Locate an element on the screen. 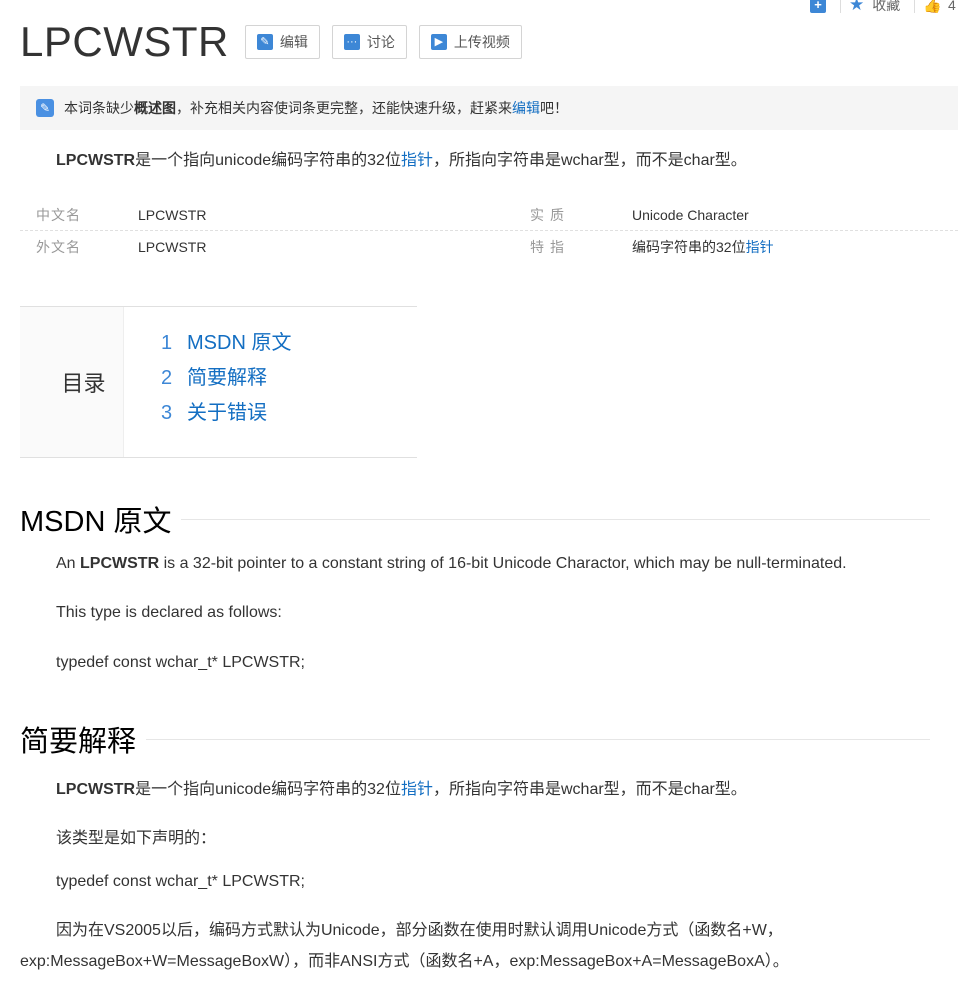  section-heading: MSDN 原文 is located at coordinates (475, 519).